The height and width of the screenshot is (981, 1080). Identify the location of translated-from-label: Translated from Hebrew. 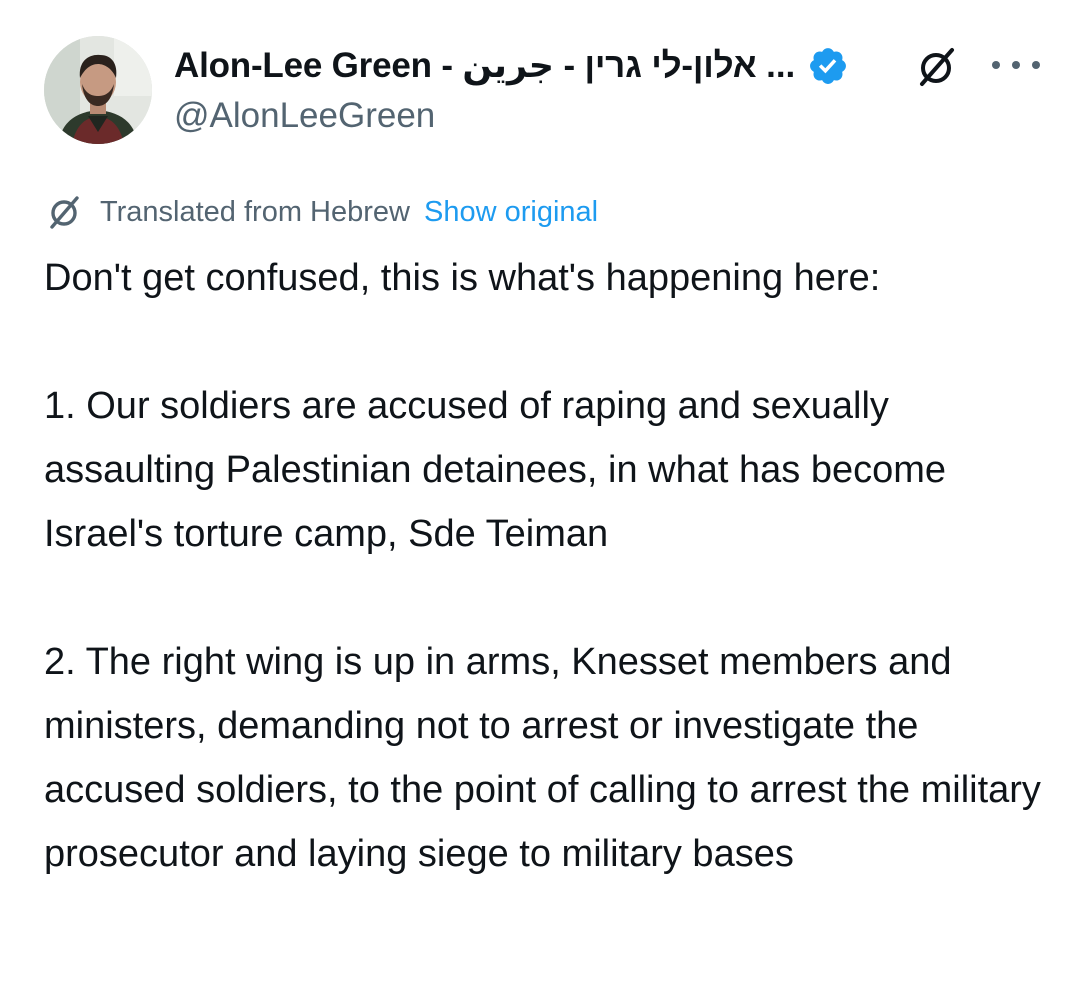
(255, 211).